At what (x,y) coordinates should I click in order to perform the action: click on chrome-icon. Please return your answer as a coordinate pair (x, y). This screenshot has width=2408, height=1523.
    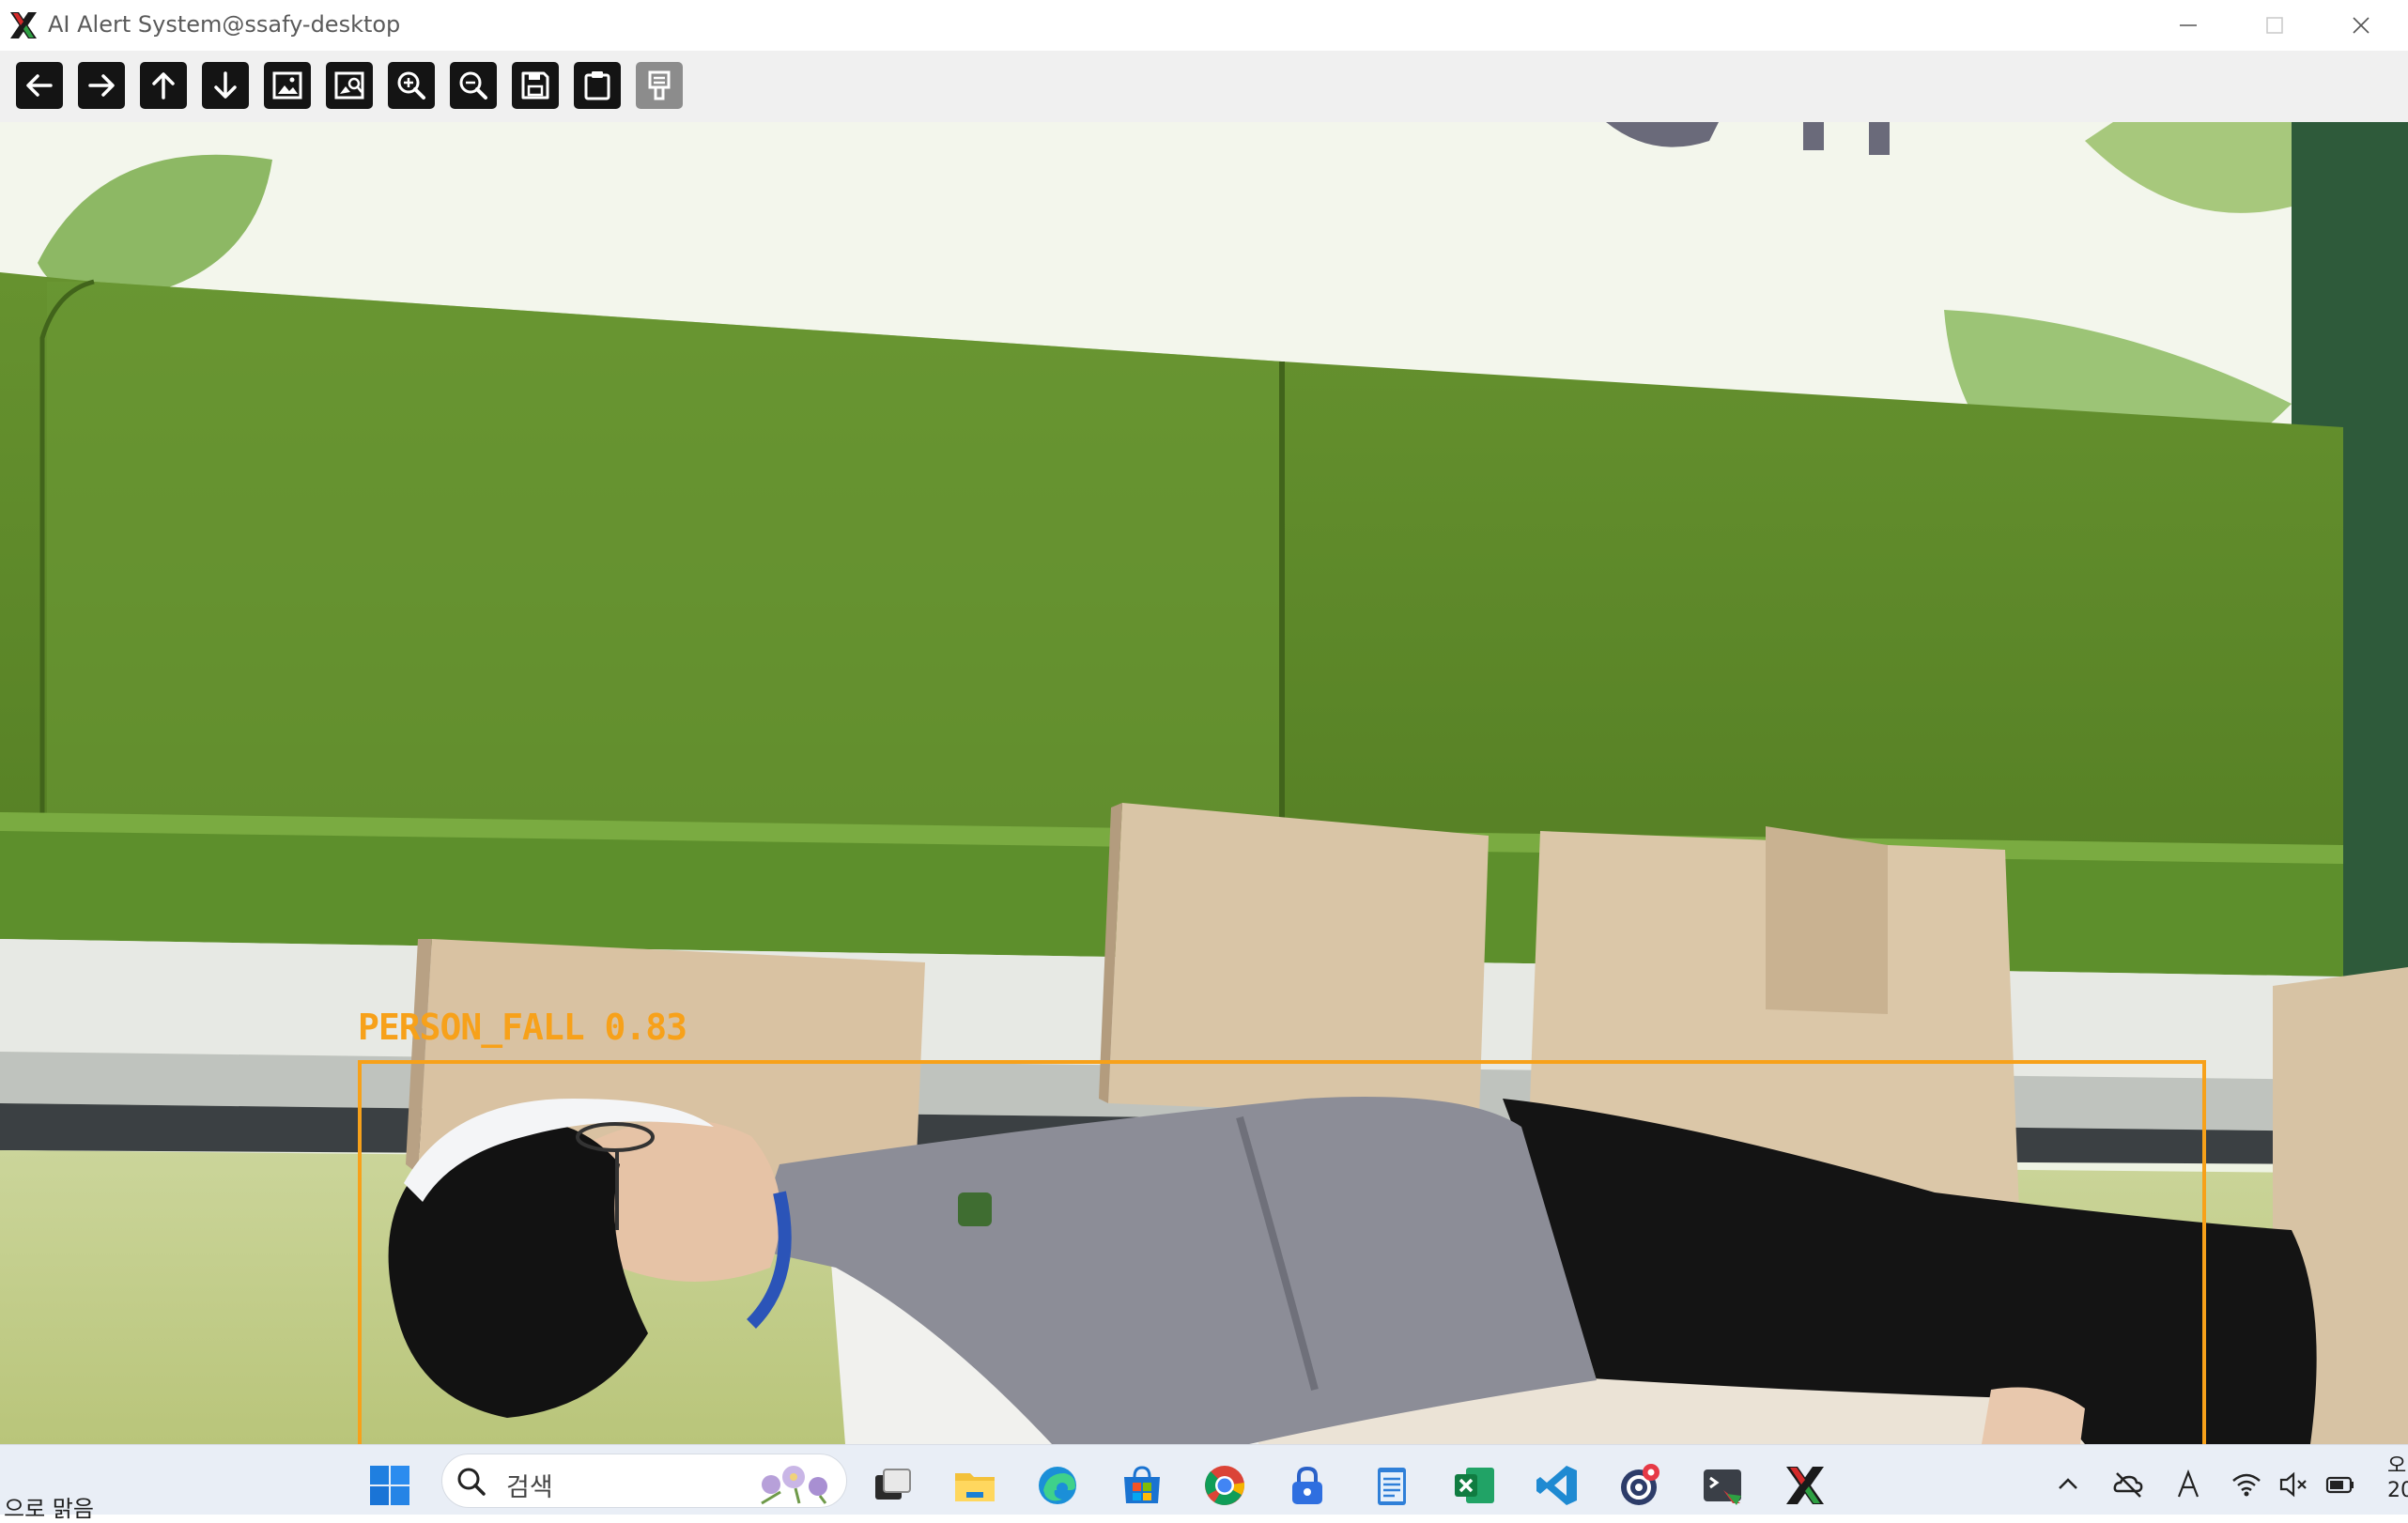
    Looking at the image, I should click on (1225, 1485).